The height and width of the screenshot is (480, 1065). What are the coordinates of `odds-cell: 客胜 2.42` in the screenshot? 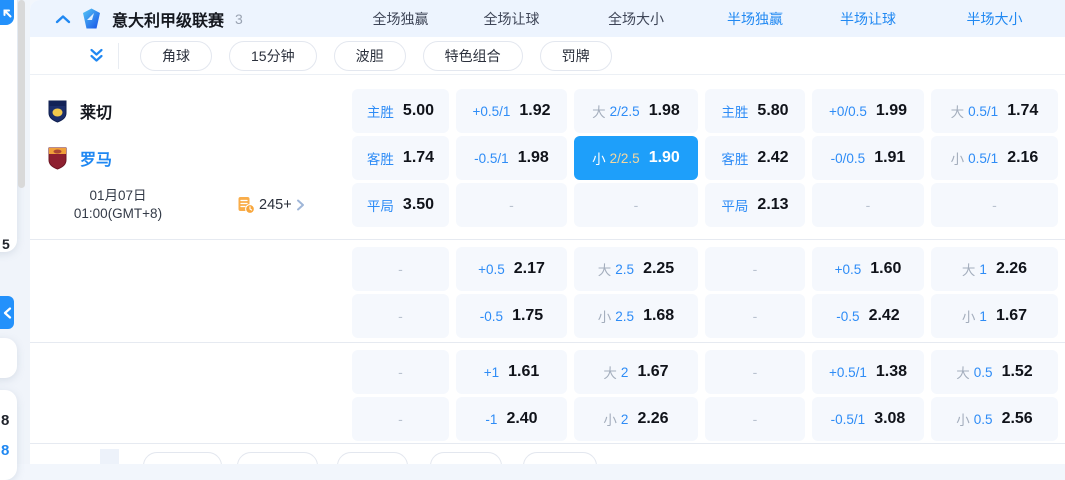 It's located at (755, 158).